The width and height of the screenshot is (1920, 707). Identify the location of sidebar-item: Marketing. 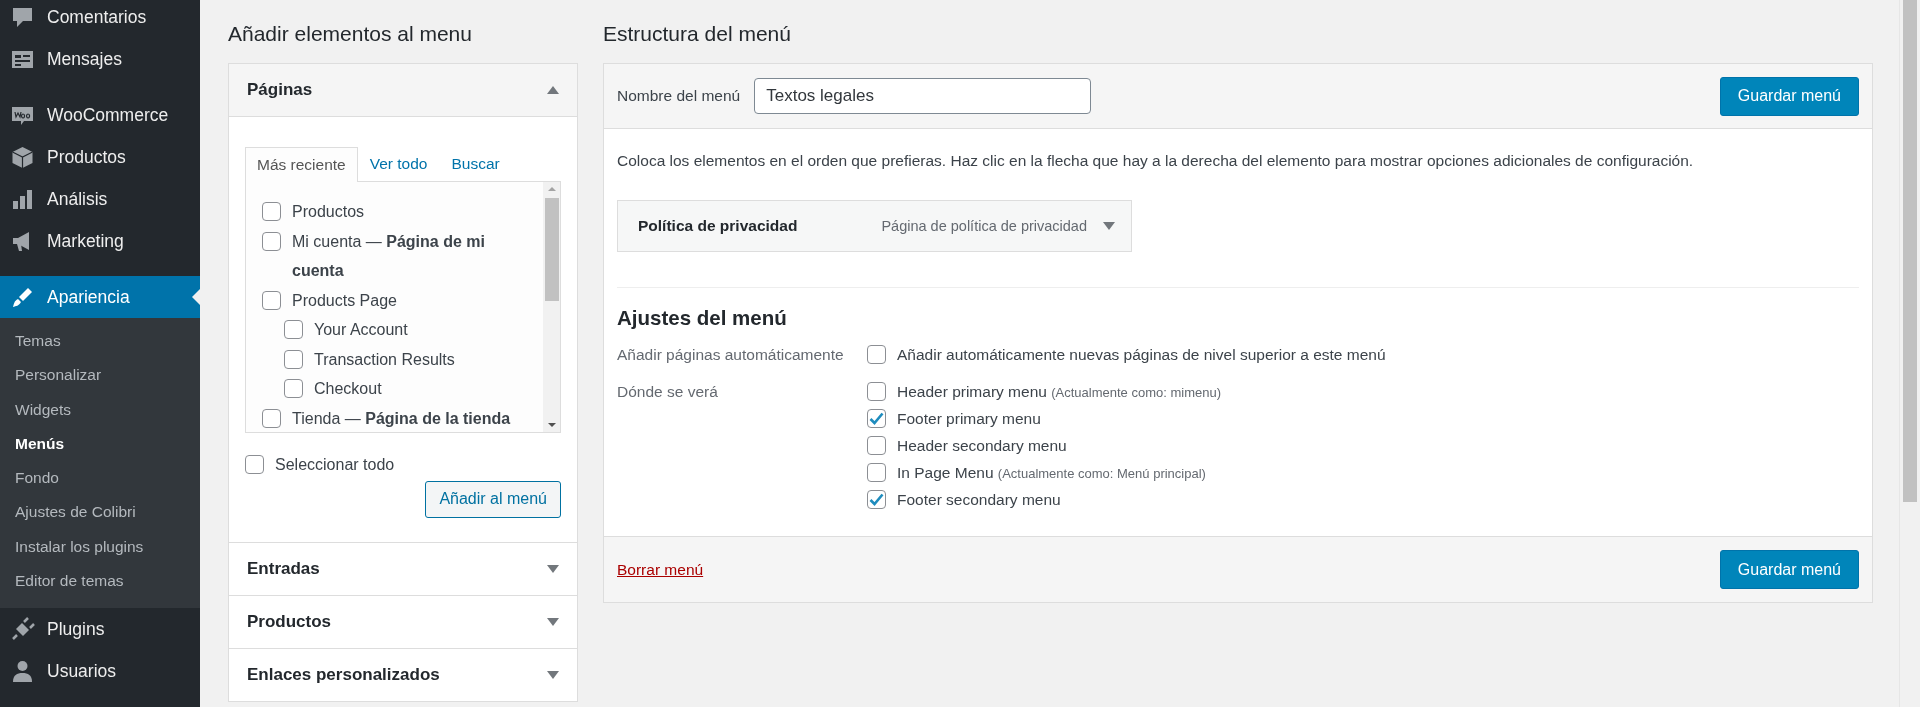
(100, 241).